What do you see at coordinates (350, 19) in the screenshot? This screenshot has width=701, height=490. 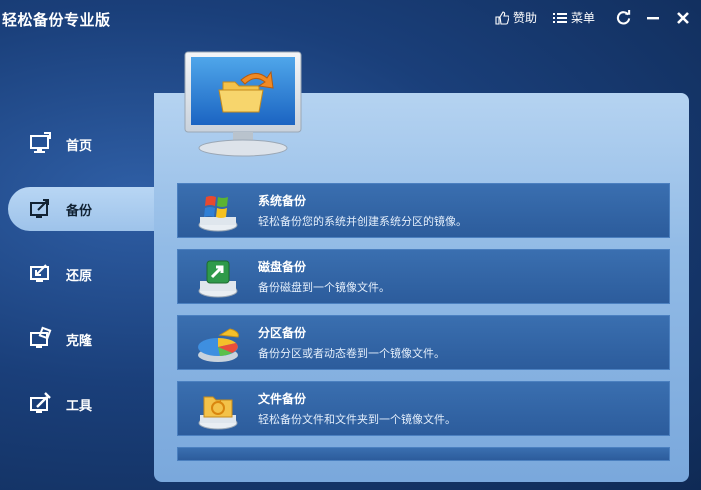 I see `title-bar: 轻松备份专业版 赞助 菜单` at bounding box center [350, 19].